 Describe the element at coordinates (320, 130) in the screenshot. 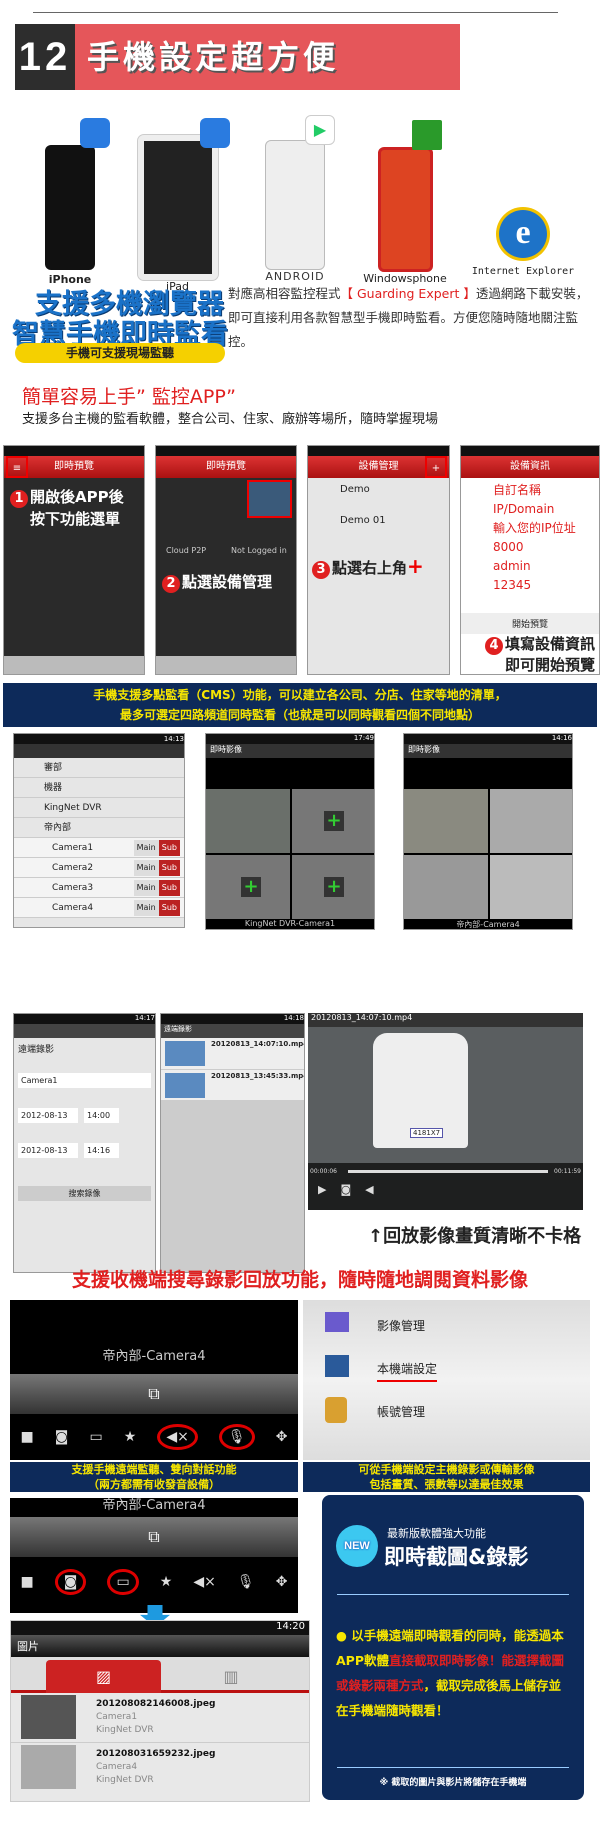

I see `google-play-icon: ▶` at that location.